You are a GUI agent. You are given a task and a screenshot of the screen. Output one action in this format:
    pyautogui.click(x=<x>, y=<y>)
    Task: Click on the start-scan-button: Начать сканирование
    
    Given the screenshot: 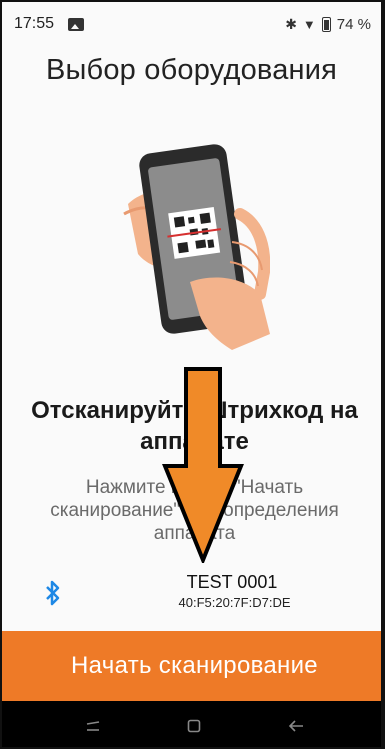 What is the action you would take?
    pyautogui.click(x=191, y=666)
    